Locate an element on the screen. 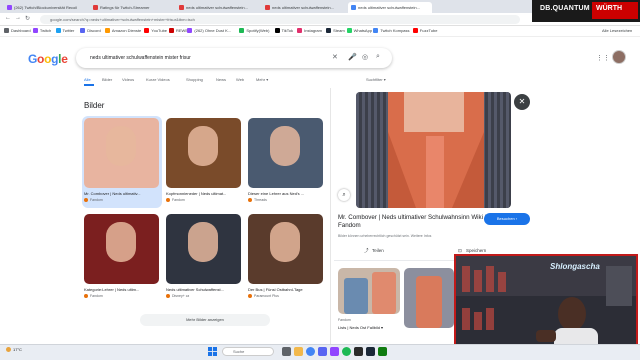 The image size is (640, 360). webcam-overlay is located at coordinates (546, 304).